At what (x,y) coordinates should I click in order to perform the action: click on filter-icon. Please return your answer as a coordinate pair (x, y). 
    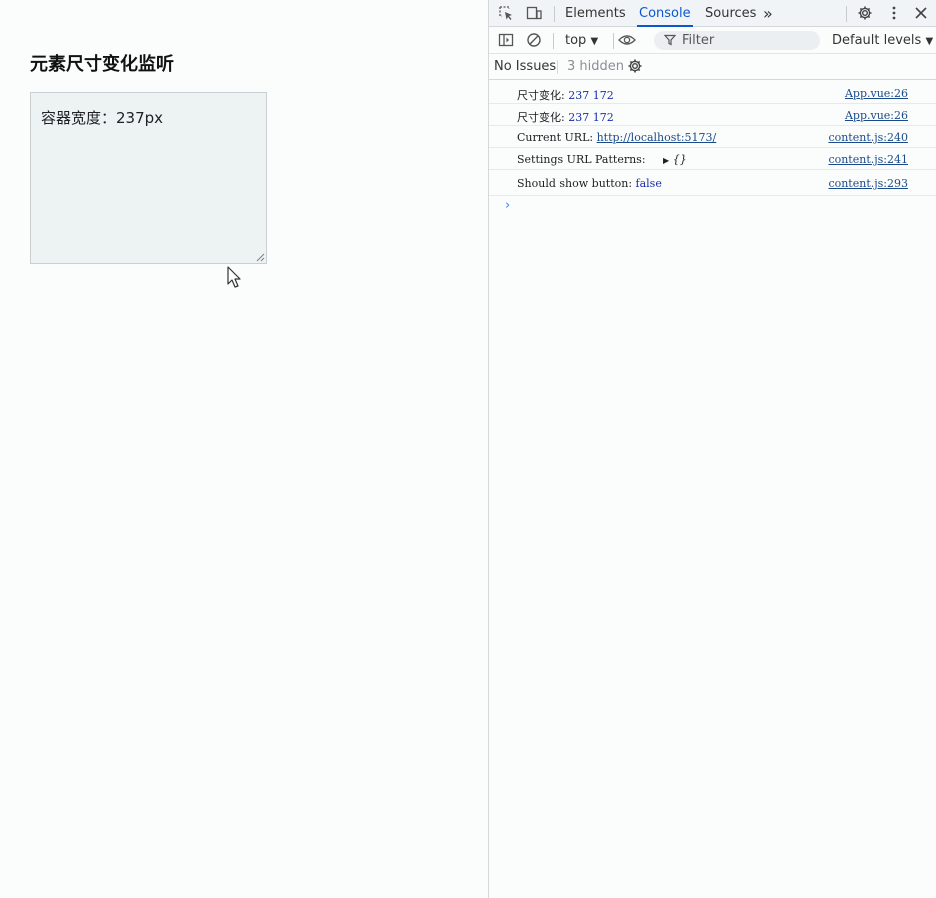
    Looking at the image, I should click on (670, 40).